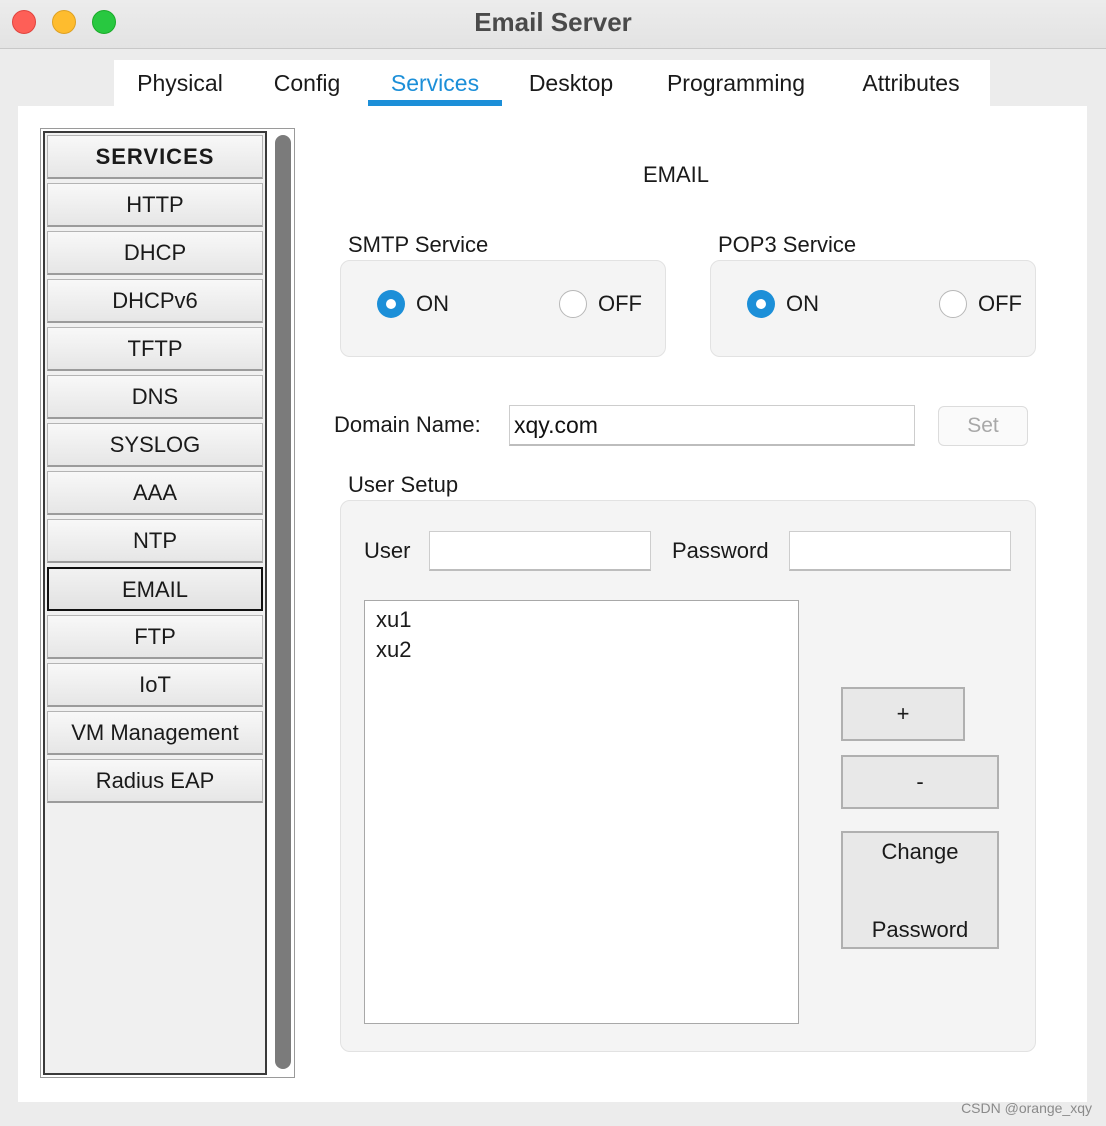 The height and width of the screenshot is (1126, 1106). Describe the element at coordinates (155, 493) in the screenshot. I see `sidebar-item-aaa: AAA` at that location.